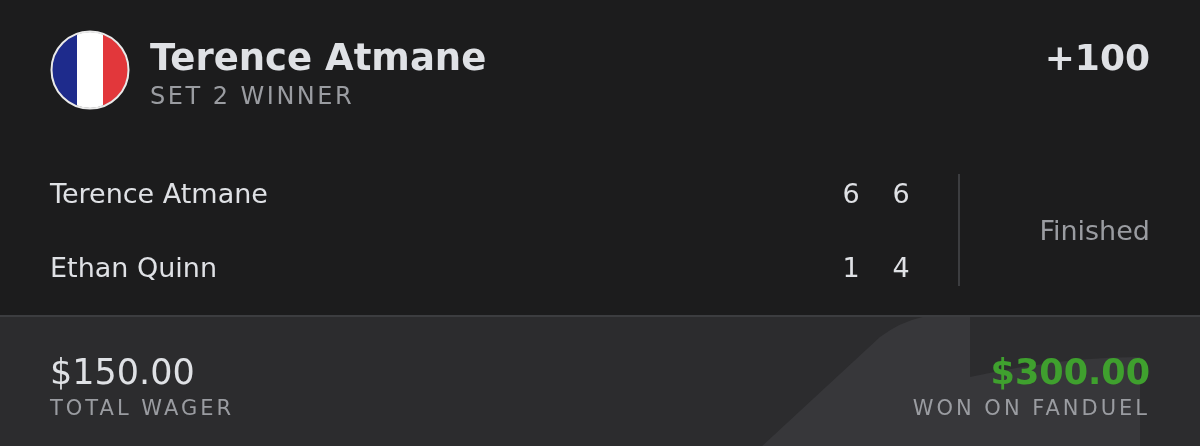 The height and width of the screenshot is (446, 1200). Describe the element at coordinates (1097, 58) in the screenshot. I see `odds: +100` at that location.